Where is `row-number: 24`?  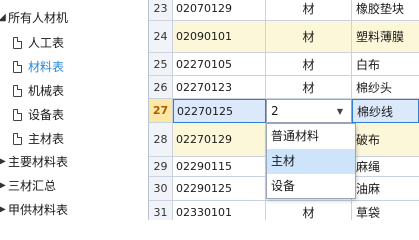 row-number: 24 is located at coordinates (161, 37).